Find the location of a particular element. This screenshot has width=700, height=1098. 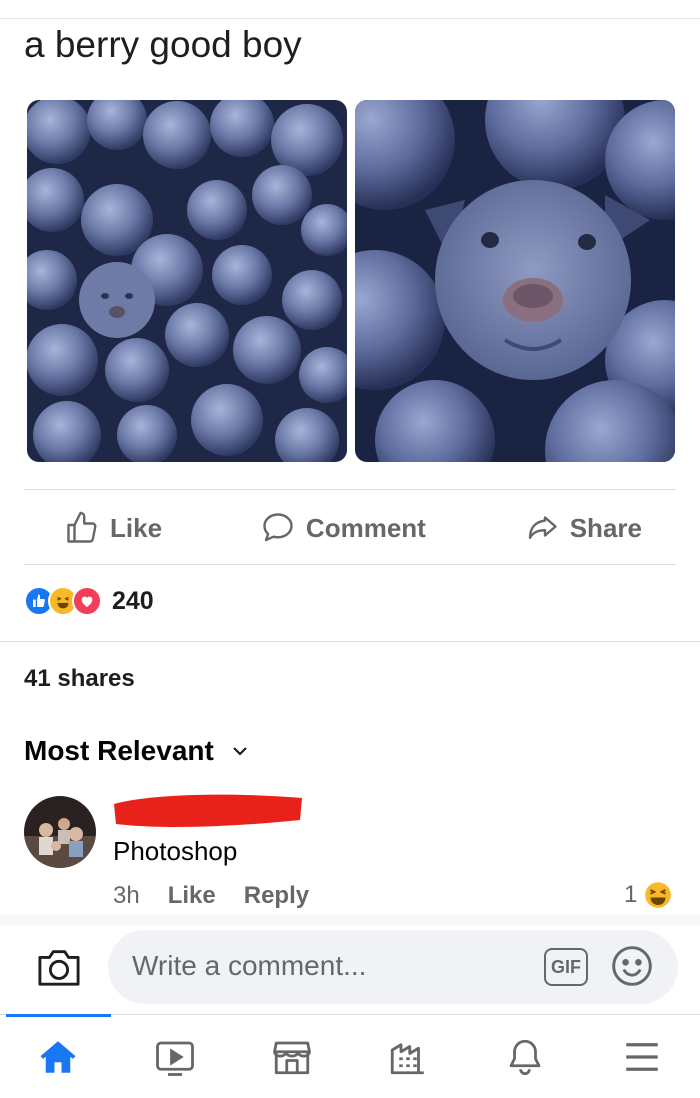

nav-notifications is located at coordinates (525, 1056).